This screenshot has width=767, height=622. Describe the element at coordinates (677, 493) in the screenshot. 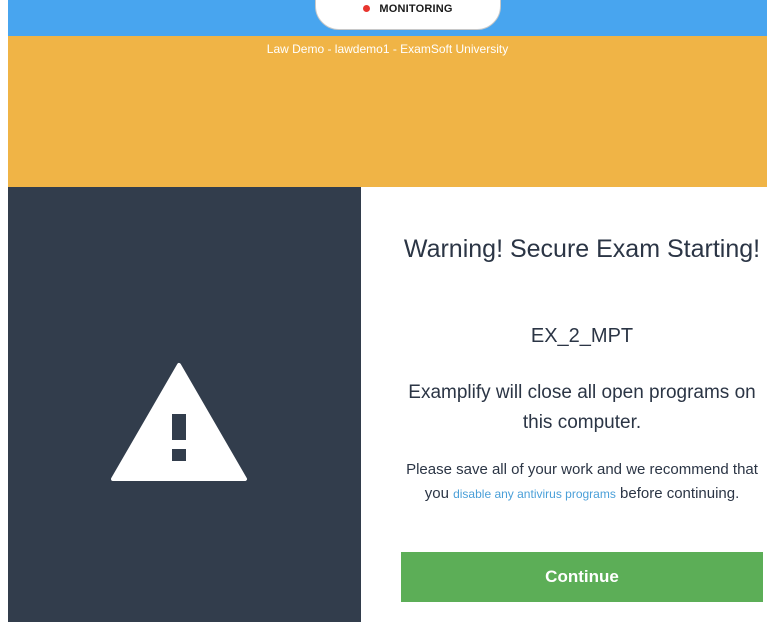

I see `note-text-after: before continuing.` at that location.